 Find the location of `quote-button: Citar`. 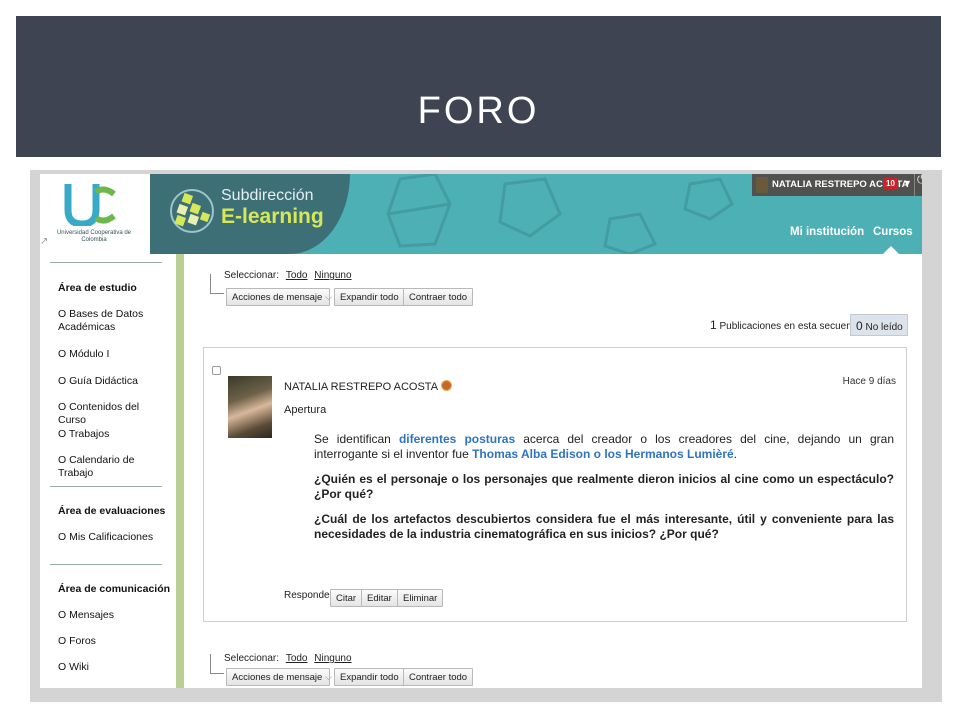

quote-button: Citar is located at coordinates (346, 598).